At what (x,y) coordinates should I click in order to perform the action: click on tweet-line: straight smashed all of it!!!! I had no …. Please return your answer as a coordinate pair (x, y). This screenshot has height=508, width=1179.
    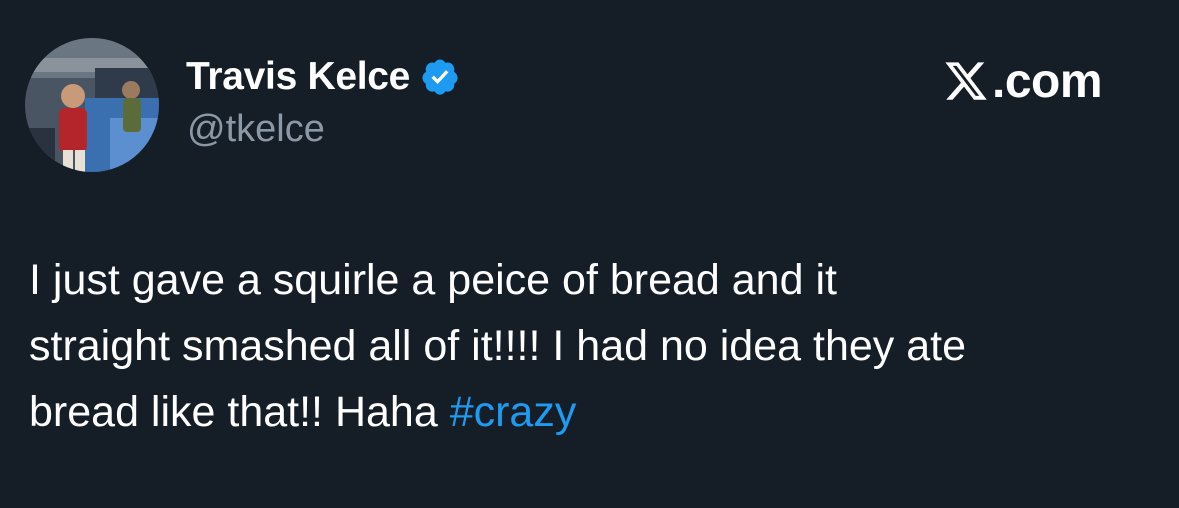
    Looking at the image, I should click on (497, 346).